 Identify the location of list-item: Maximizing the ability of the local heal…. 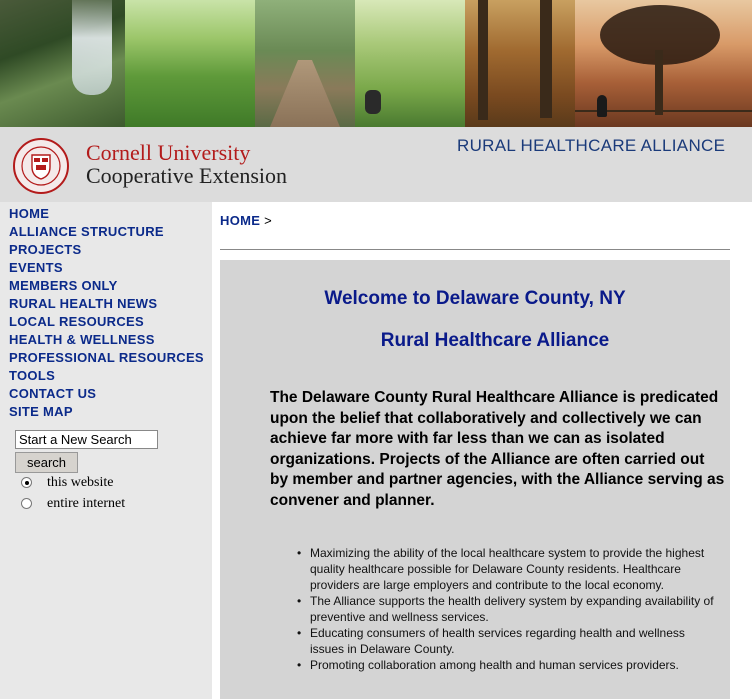
(509, 569).